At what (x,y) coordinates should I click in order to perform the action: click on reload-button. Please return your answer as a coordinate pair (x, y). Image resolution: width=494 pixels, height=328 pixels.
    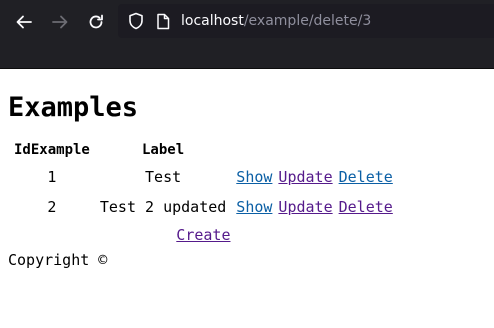
    Looking at the image, I should click on (96, 22).